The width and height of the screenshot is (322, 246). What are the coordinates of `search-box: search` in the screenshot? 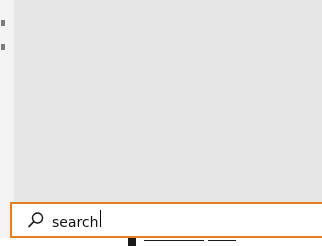 It's located at (166, 220).